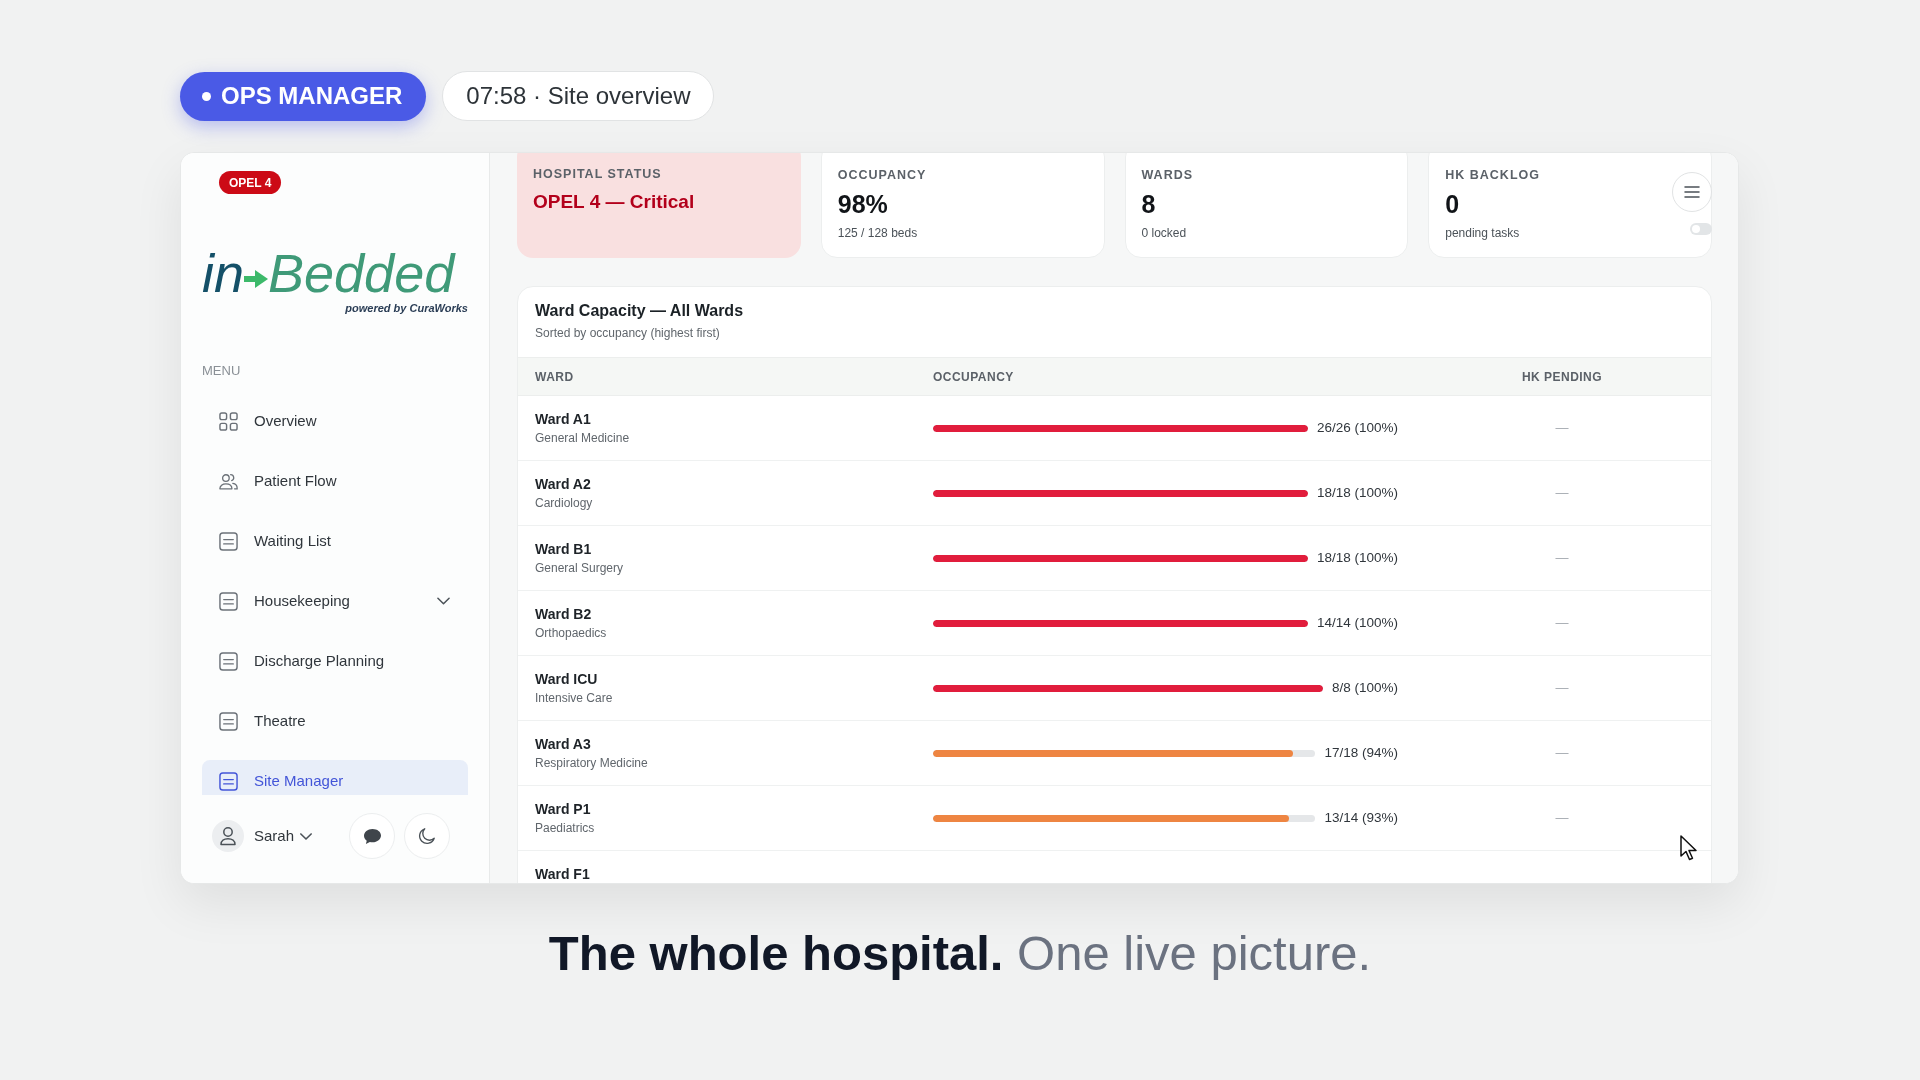  Describe the element at coordinates (580, 568) in the screenshot. I see `ward-department: General Surgery` at that location.